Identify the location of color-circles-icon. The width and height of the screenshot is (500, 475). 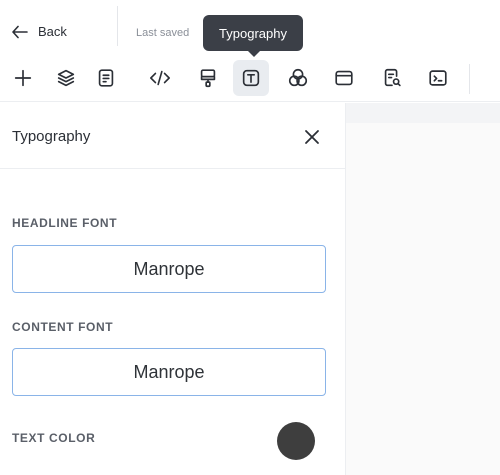
(298, 77).